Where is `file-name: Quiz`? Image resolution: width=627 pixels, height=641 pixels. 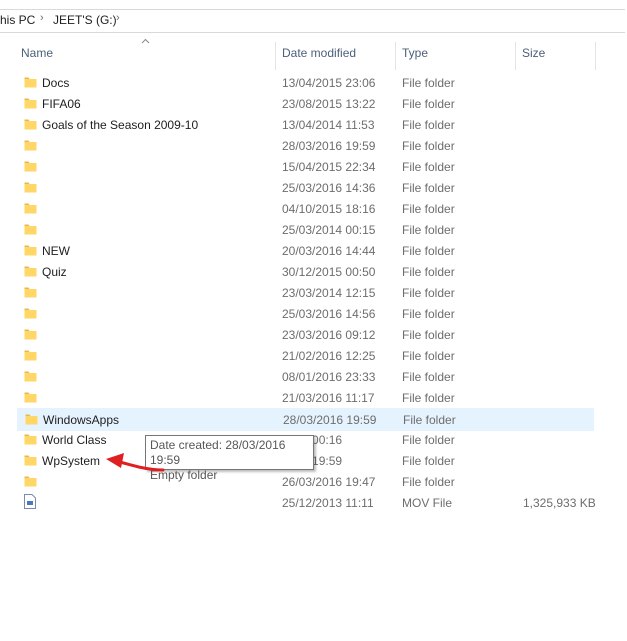 file-name: Quiz is located at coordinates (54, 272).